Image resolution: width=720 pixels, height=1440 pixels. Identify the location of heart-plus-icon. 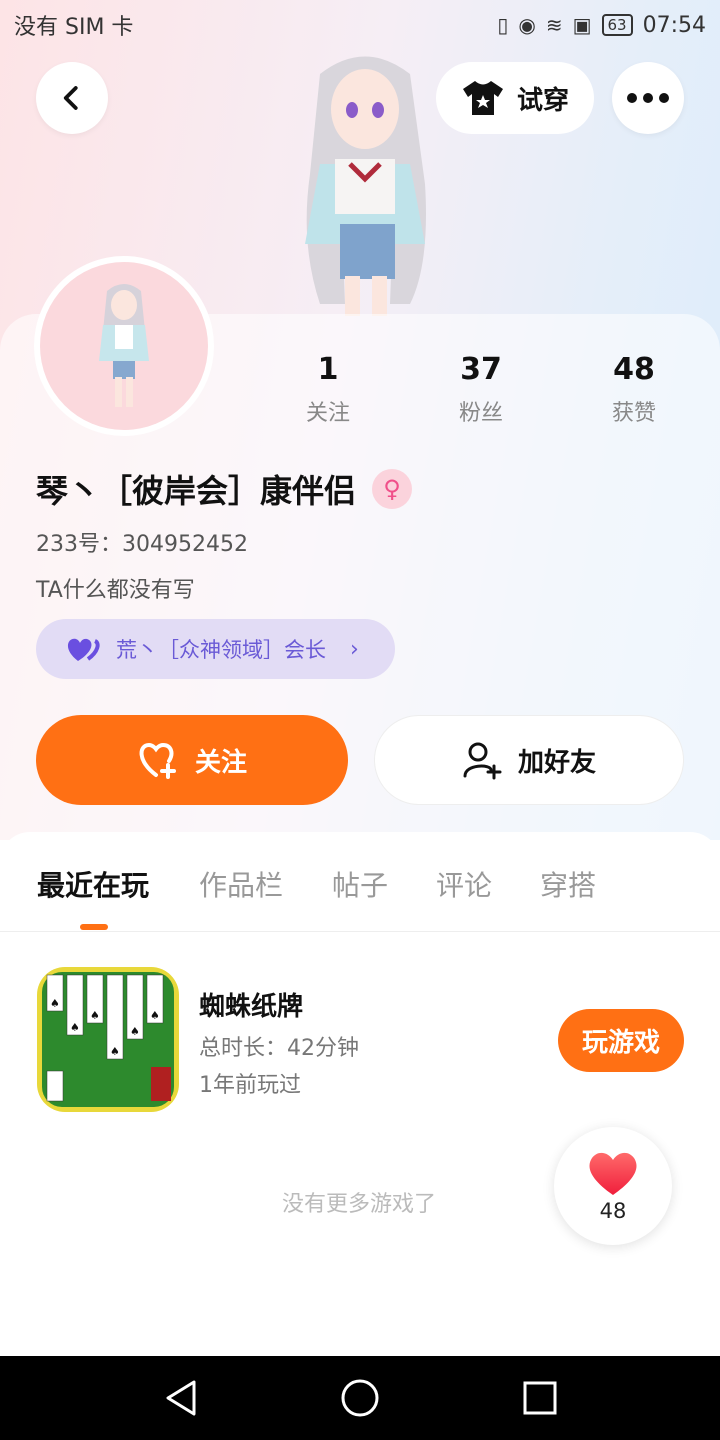
(157, 760).